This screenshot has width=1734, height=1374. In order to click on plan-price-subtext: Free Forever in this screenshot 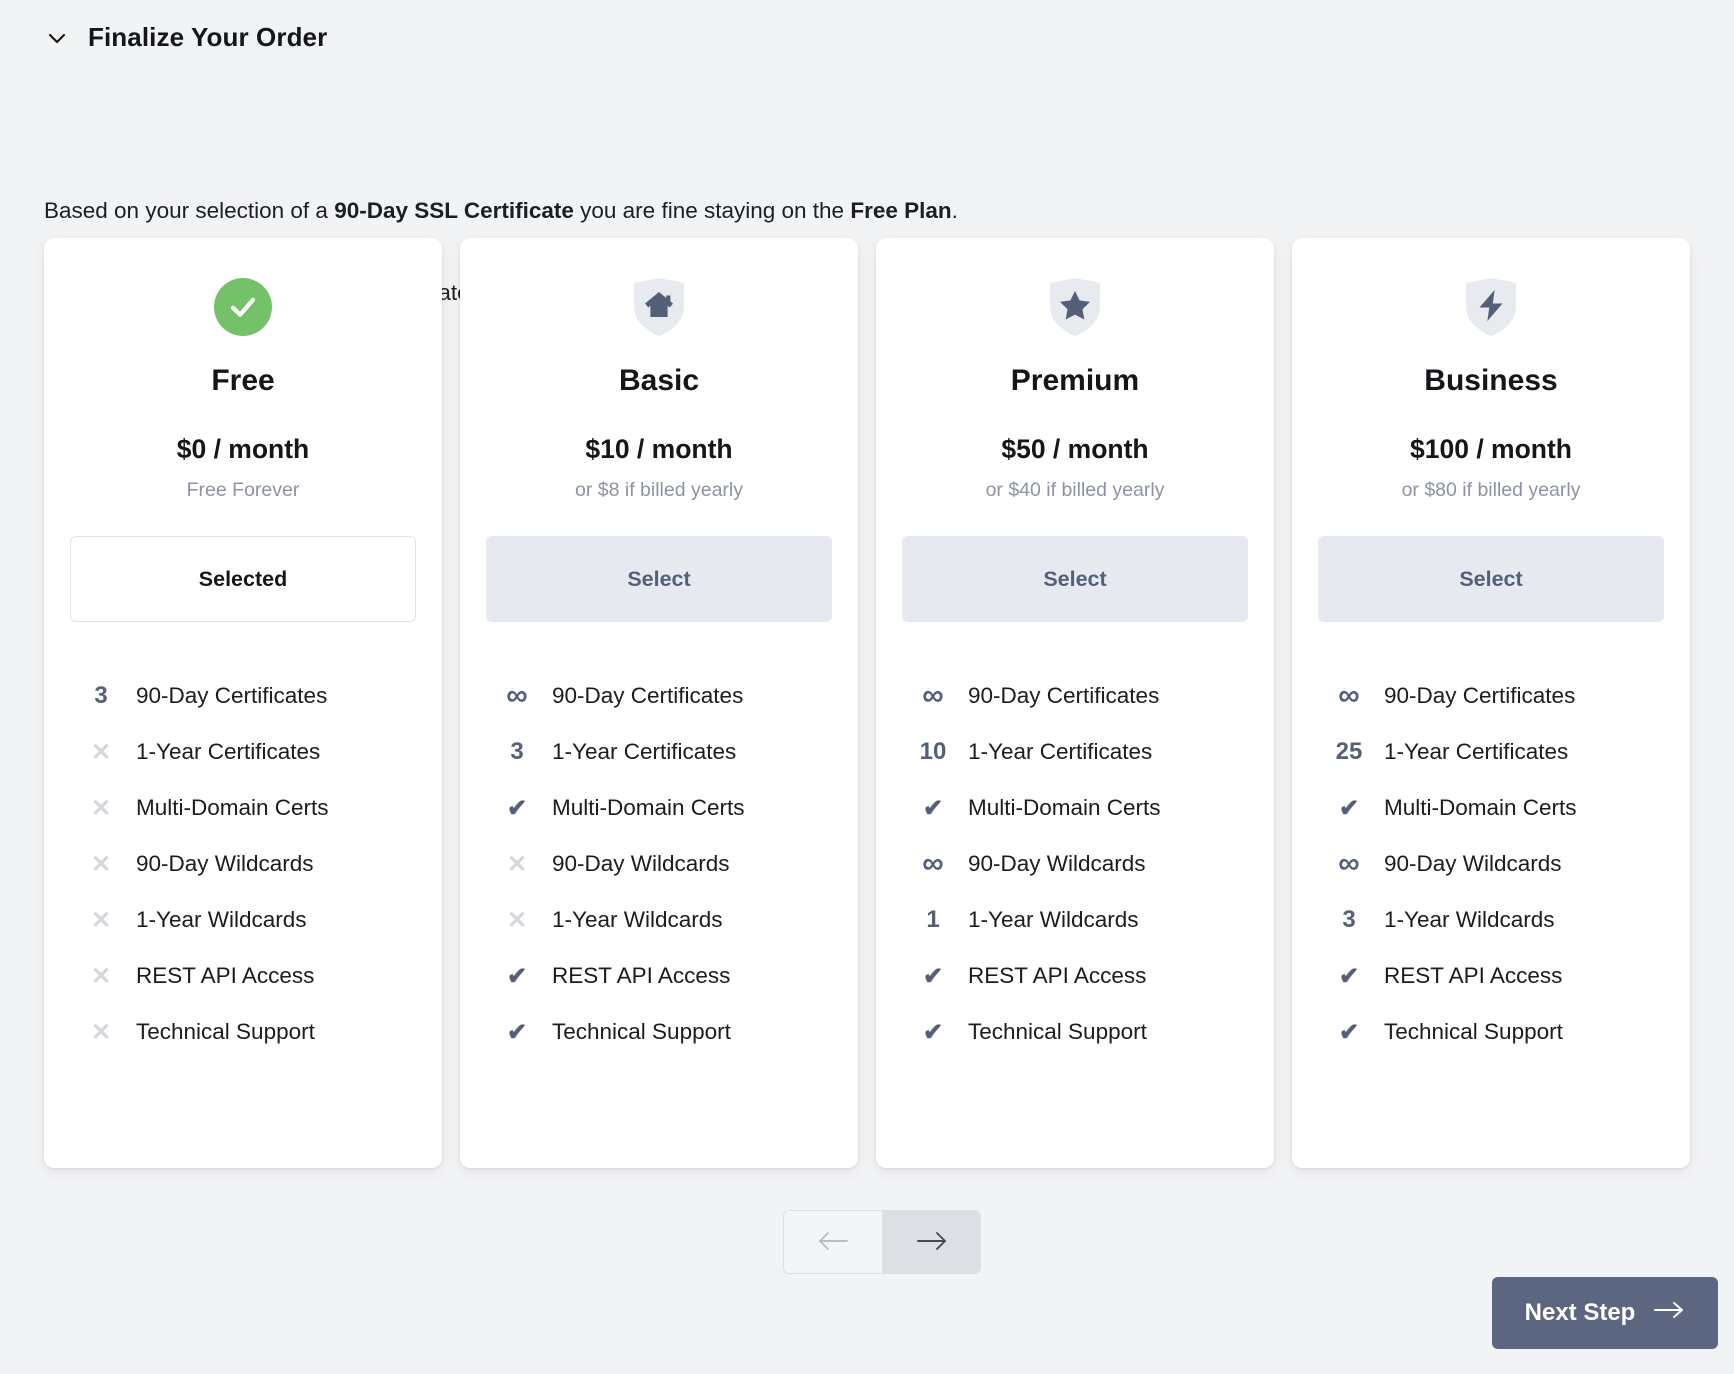, I will do `click(243, 490)`.